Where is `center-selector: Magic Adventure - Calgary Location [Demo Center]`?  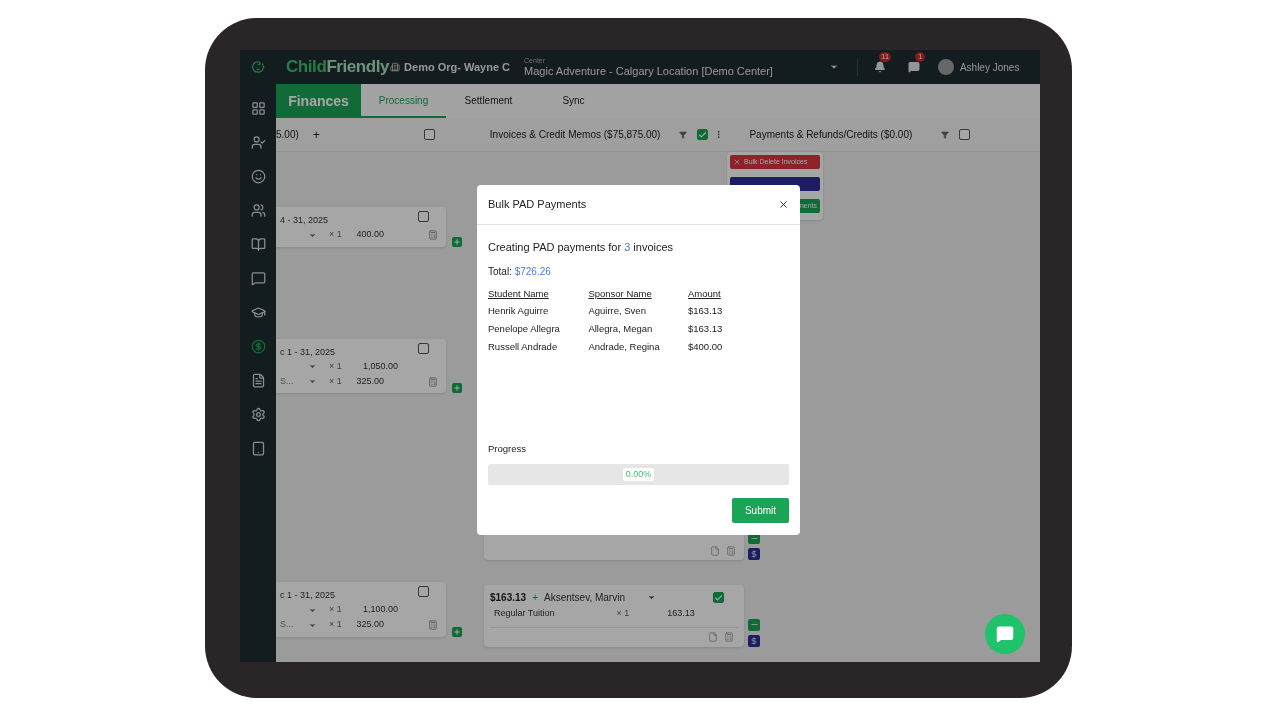 center-selector: Magic Adventure - Calgary Location [Demo Center] is located at coordinates (648, 71).